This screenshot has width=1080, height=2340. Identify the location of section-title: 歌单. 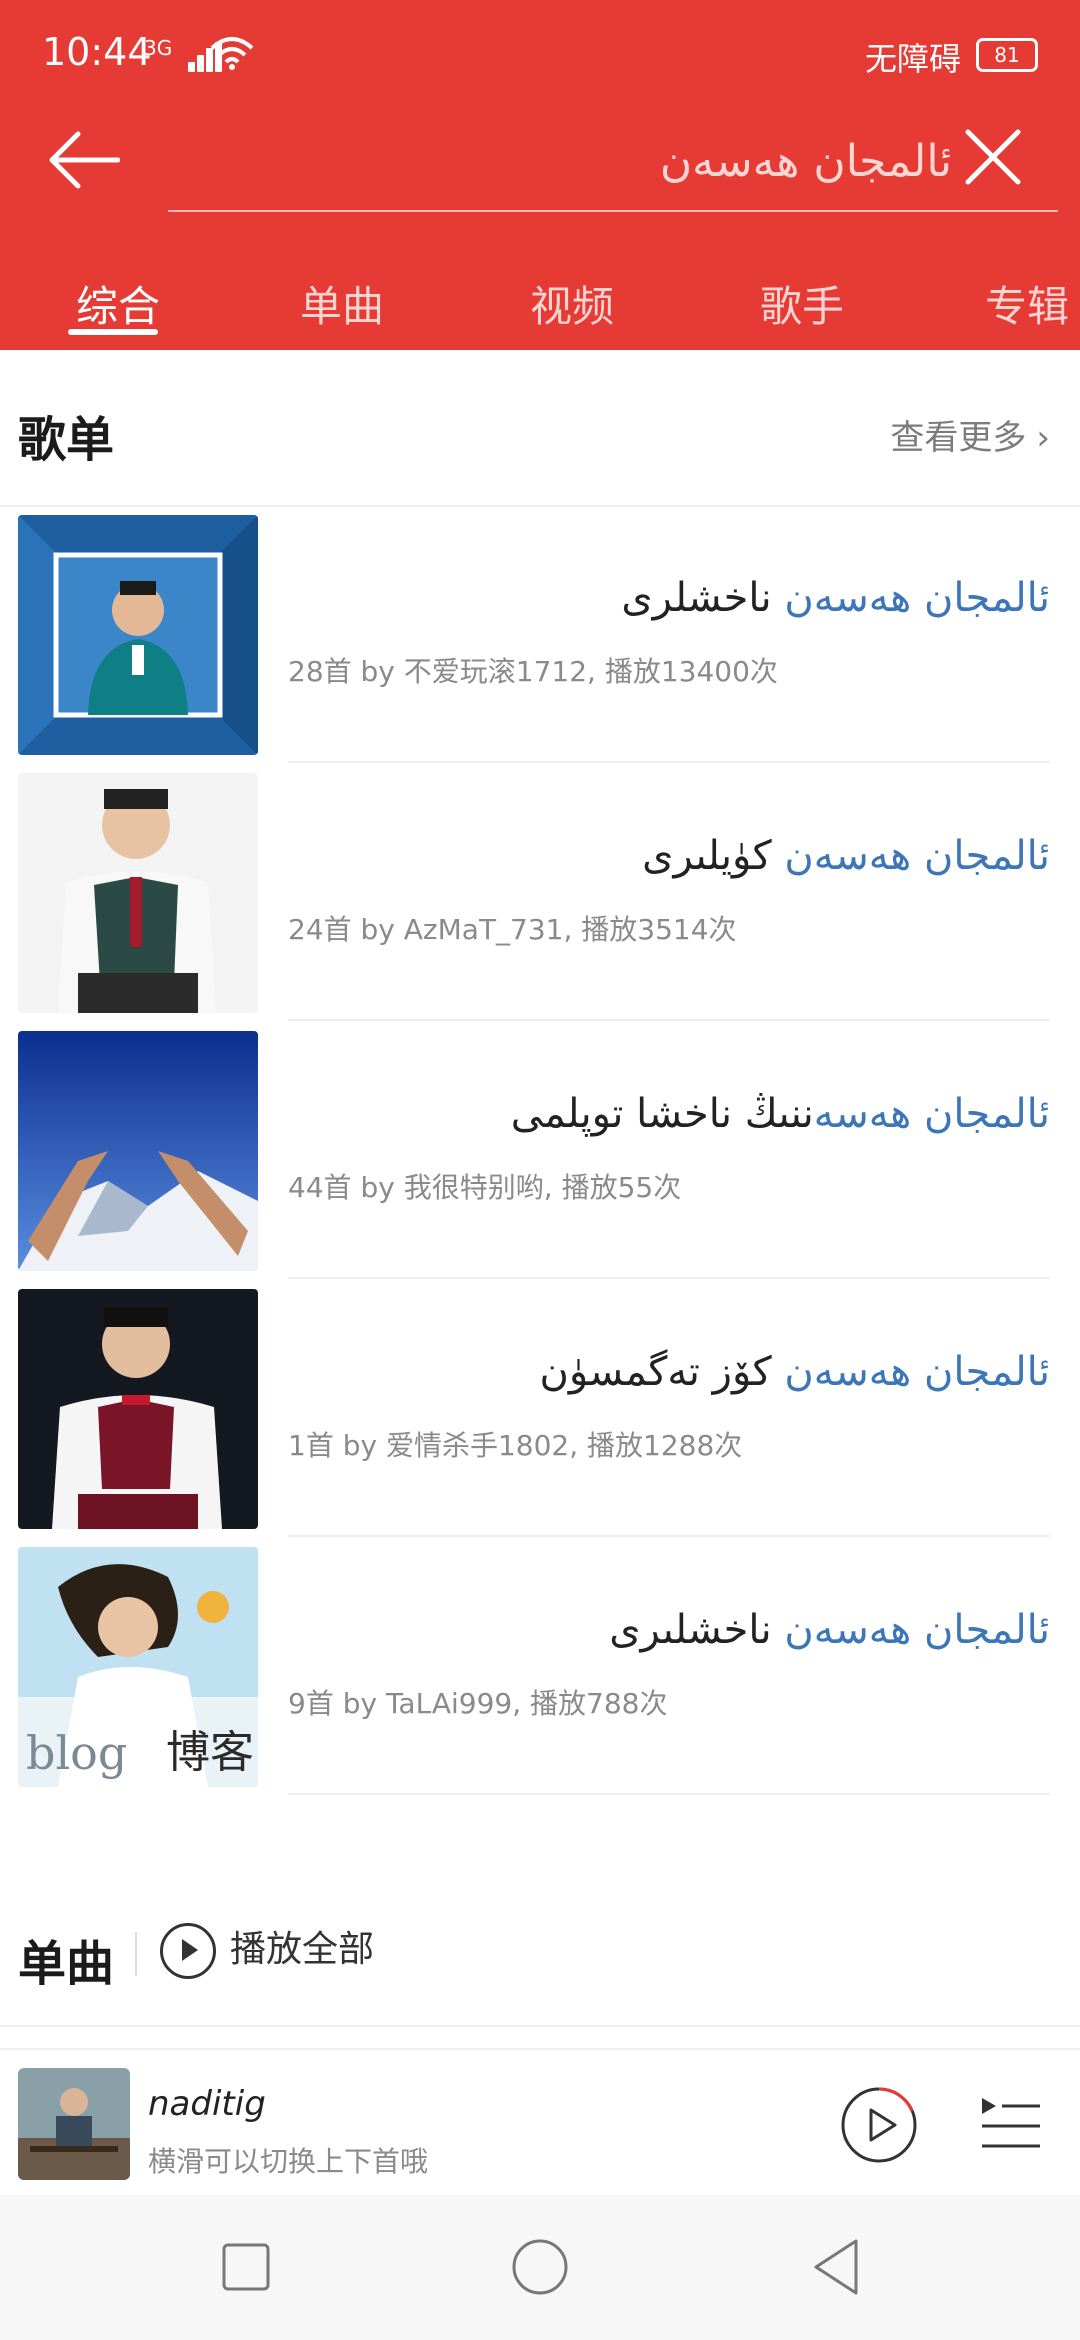
(66, 440).